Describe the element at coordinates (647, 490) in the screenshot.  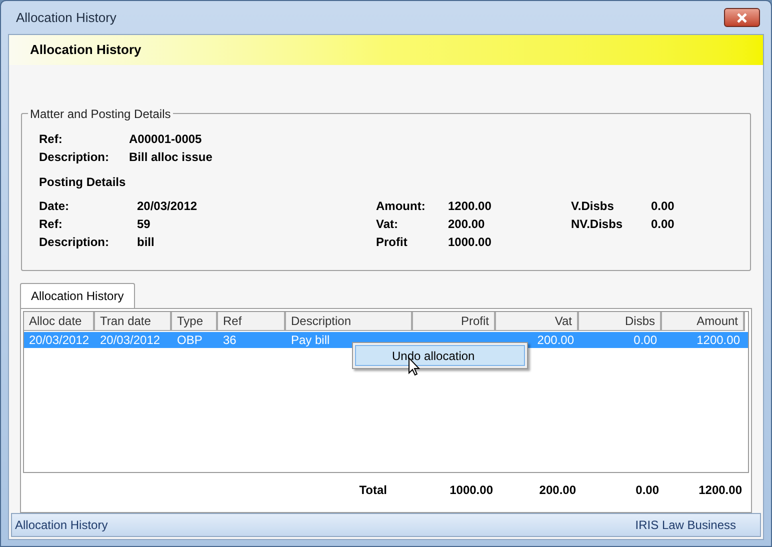
I see `total-value: 0.00` at that location.